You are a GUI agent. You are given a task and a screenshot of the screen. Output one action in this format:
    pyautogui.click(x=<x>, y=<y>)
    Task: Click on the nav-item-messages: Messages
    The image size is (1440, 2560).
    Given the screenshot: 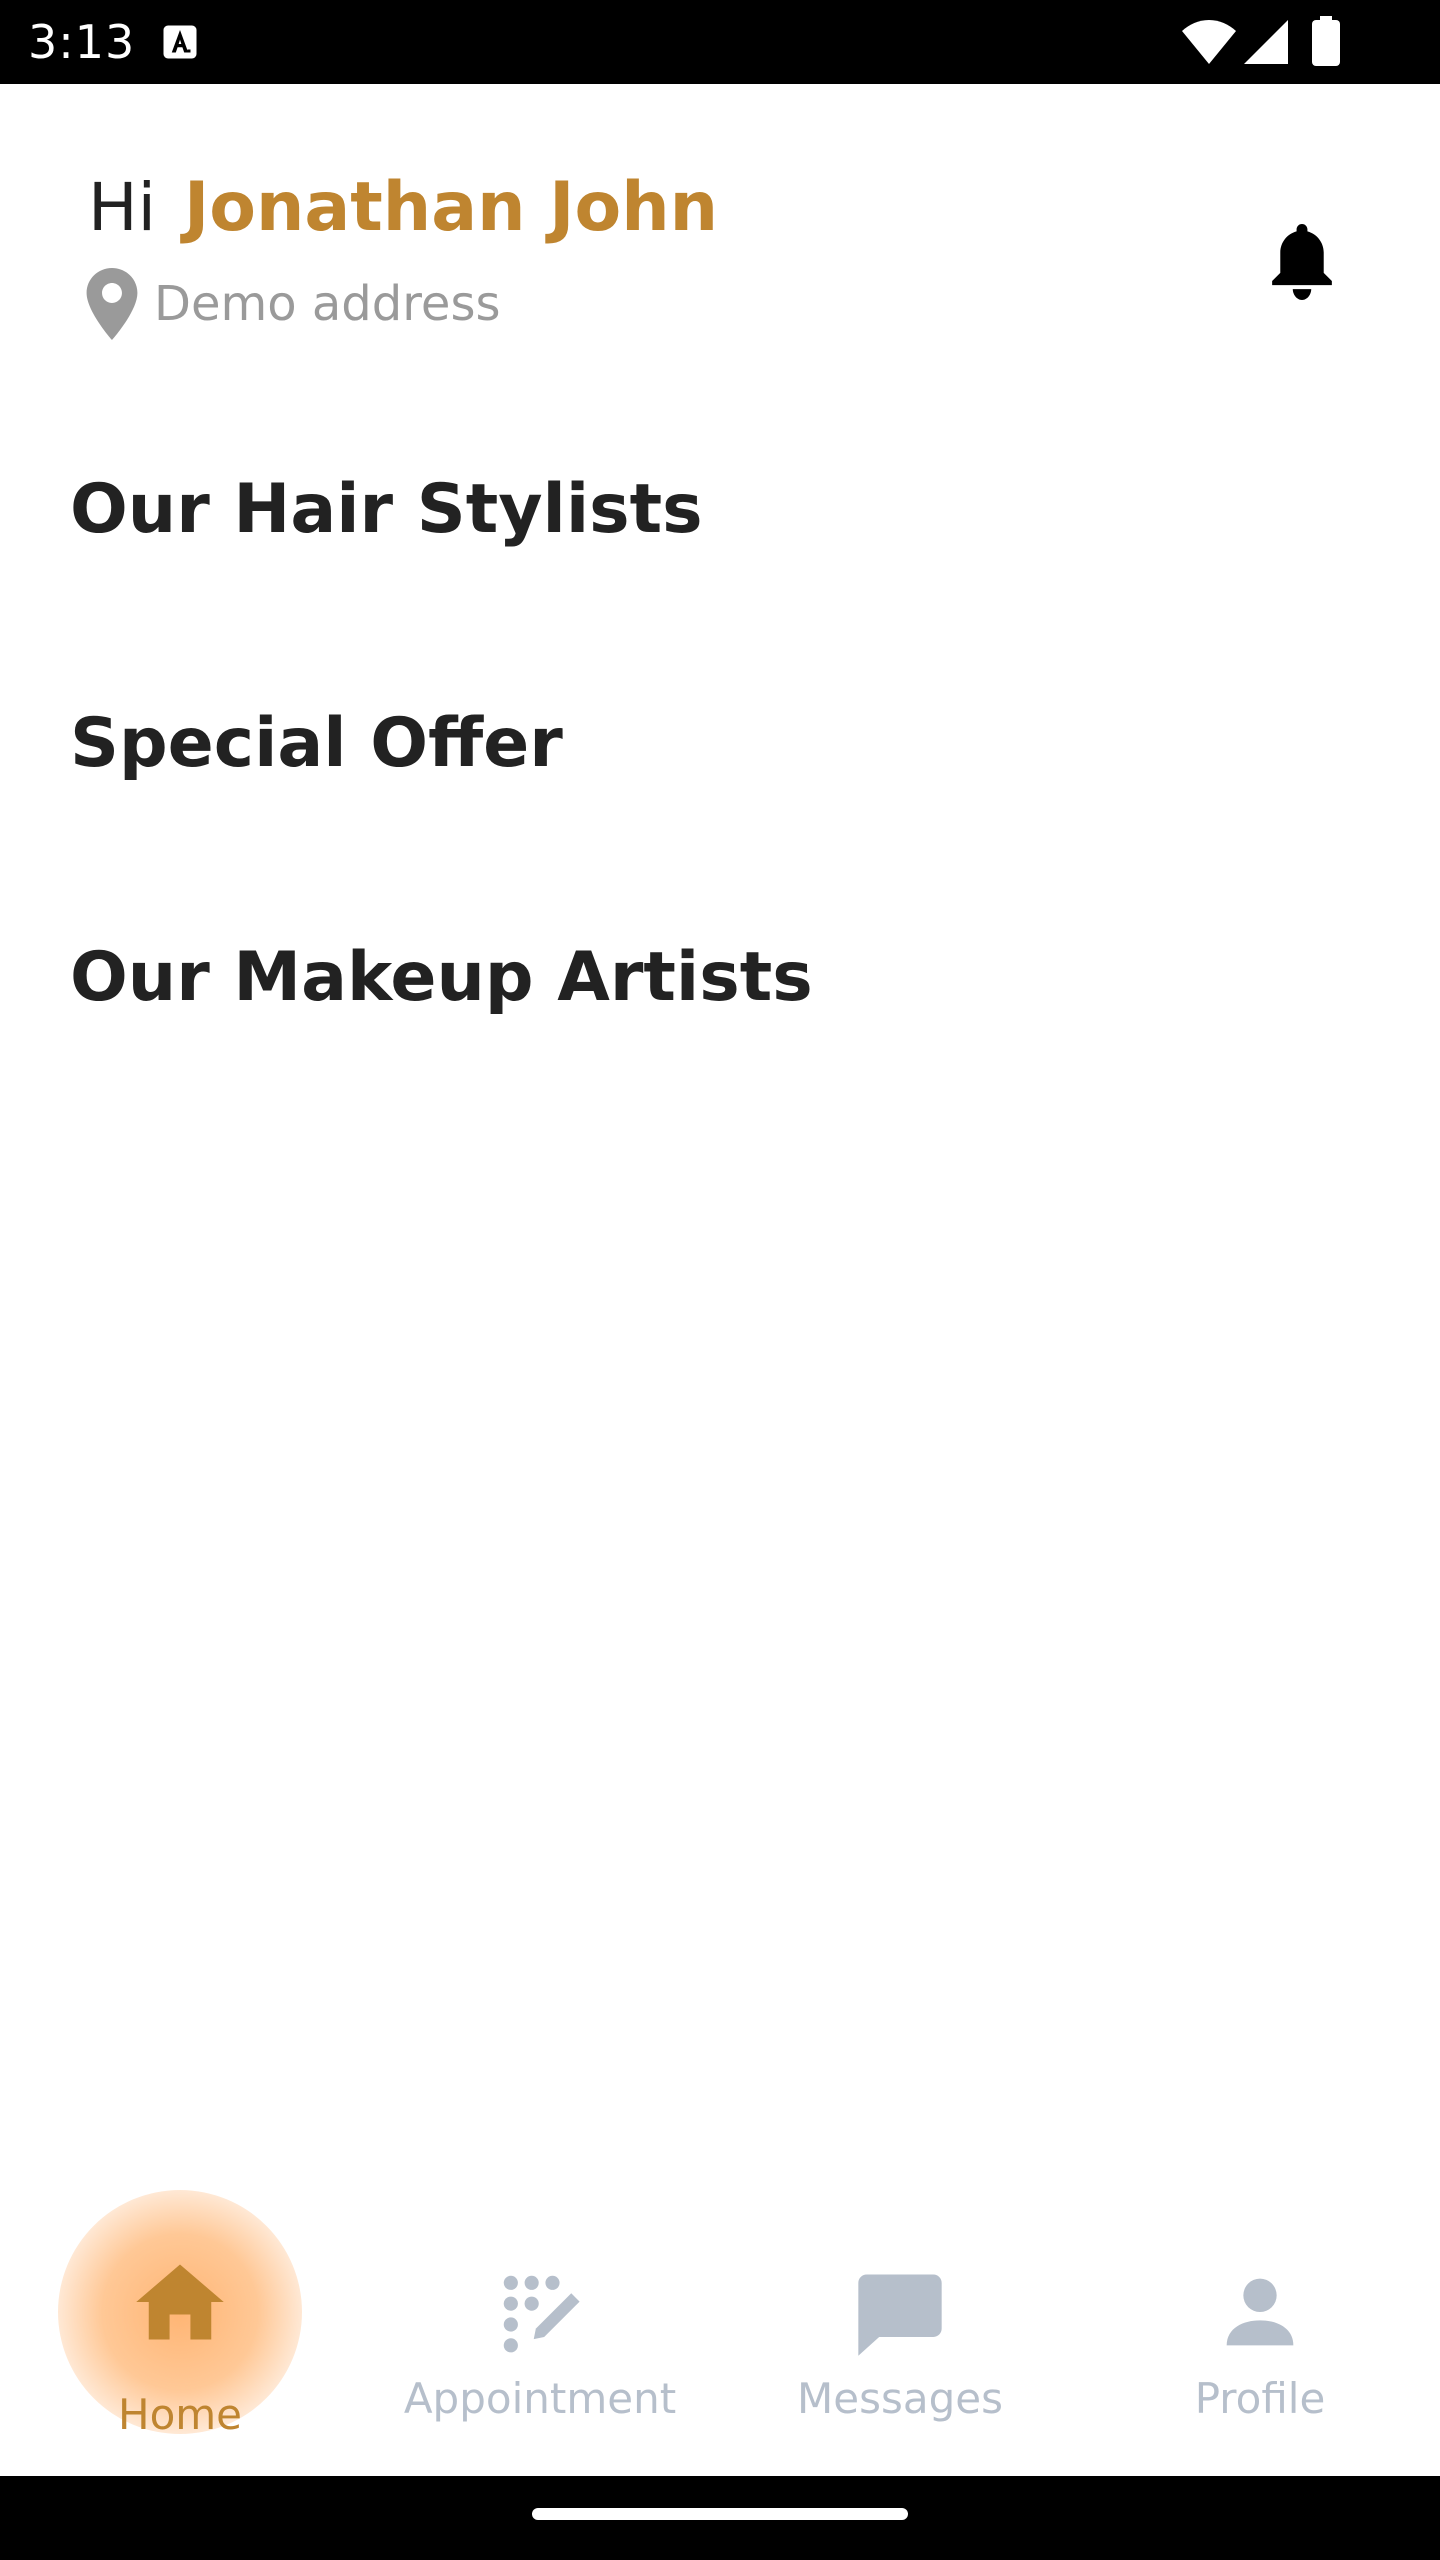 What is the action you would take?
    pyautogui.click(x=900, y=2333)
    